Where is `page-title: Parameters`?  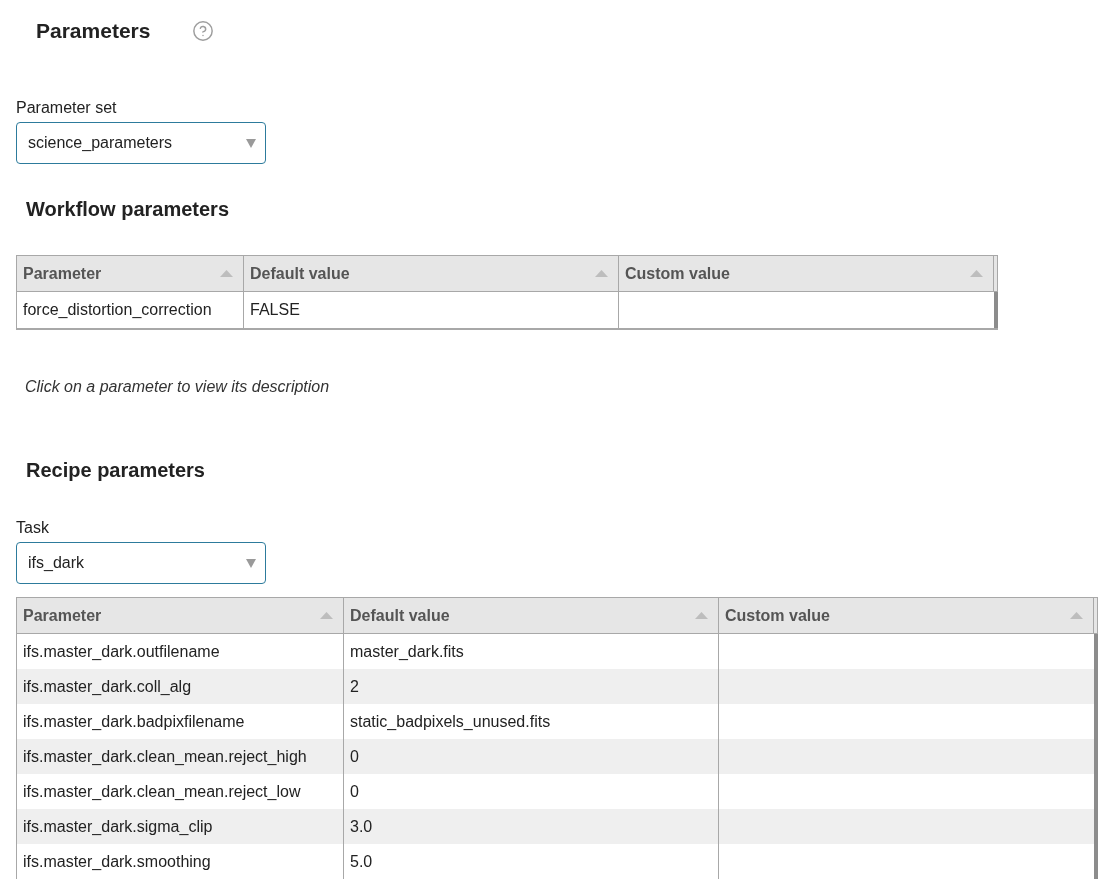 page-title: Parameters is located at coordinates (93, 31).